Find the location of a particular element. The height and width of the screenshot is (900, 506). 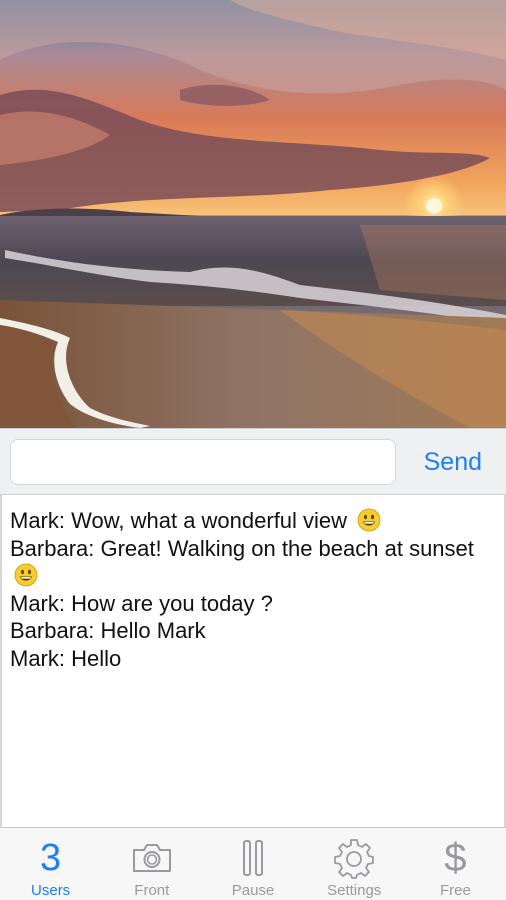

chat-message-text: Barbara: Hello Mark is located at coordinates (108, 630).